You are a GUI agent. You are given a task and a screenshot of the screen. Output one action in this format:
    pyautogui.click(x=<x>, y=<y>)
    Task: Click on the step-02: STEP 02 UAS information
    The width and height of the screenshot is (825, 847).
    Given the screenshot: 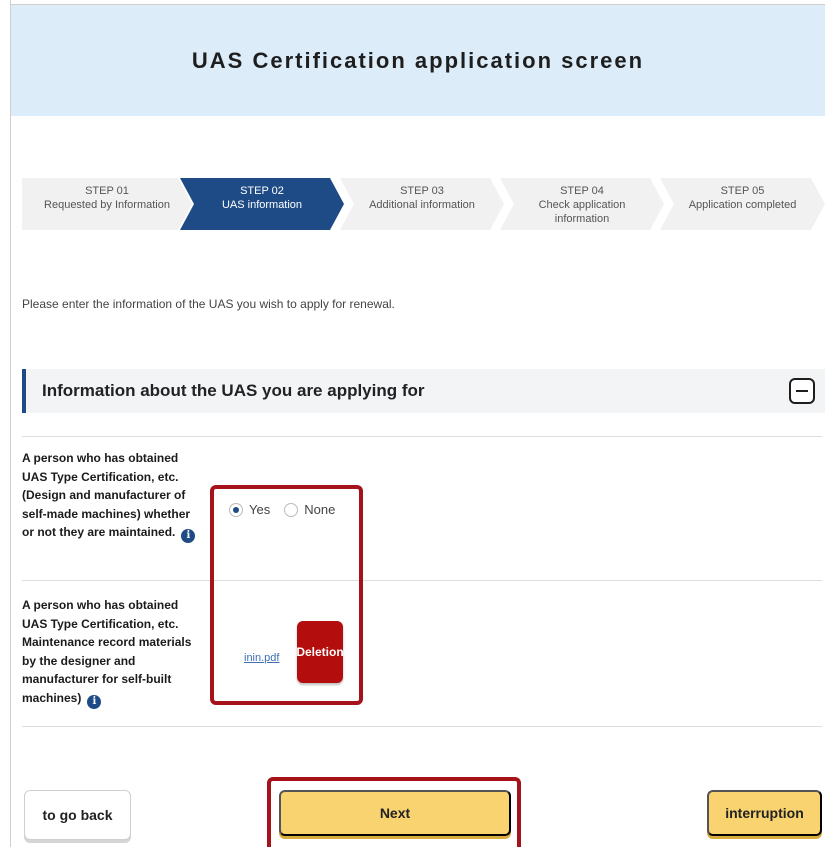 What is the action you would take?
    pyautogui.click(x=262, y=204)
    